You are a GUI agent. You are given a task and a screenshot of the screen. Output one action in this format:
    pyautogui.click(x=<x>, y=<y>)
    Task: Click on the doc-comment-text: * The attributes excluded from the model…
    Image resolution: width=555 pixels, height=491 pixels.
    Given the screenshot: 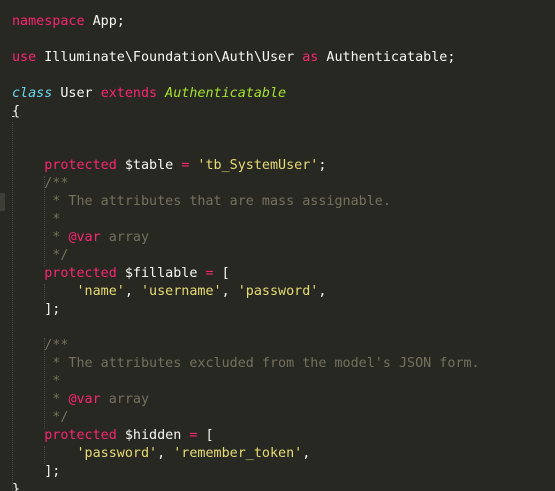 What is the action you would take?
    pyautogui.click(x=262, y=363)
    